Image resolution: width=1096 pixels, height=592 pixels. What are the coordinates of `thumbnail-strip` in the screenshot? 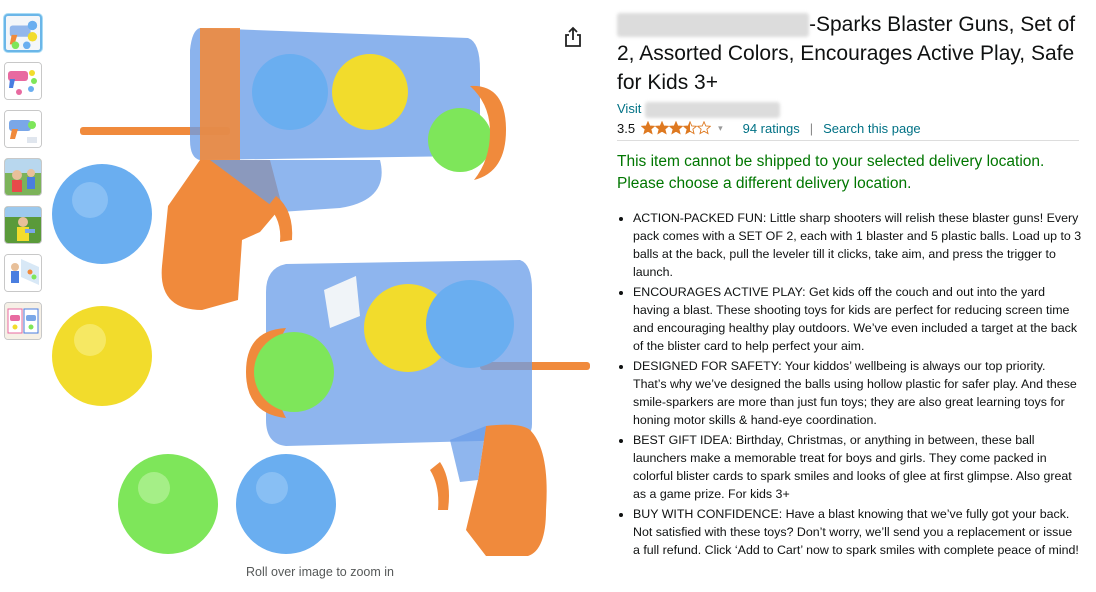 It's located at (24, 182).